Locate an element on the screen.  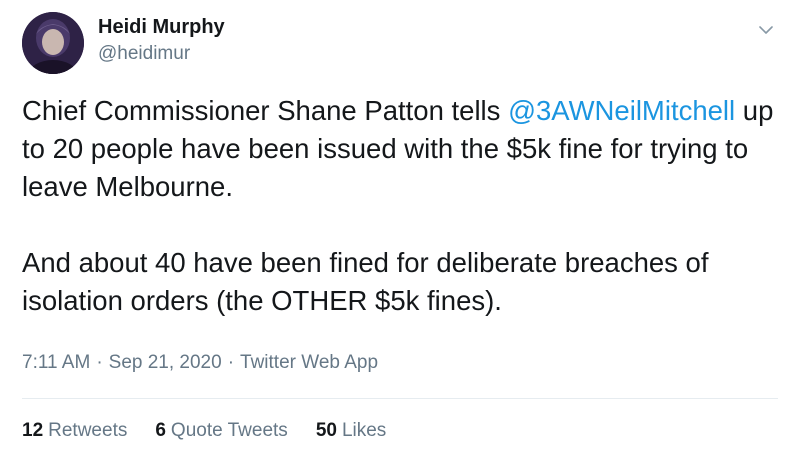
divider is located at coordinates (400, 398).